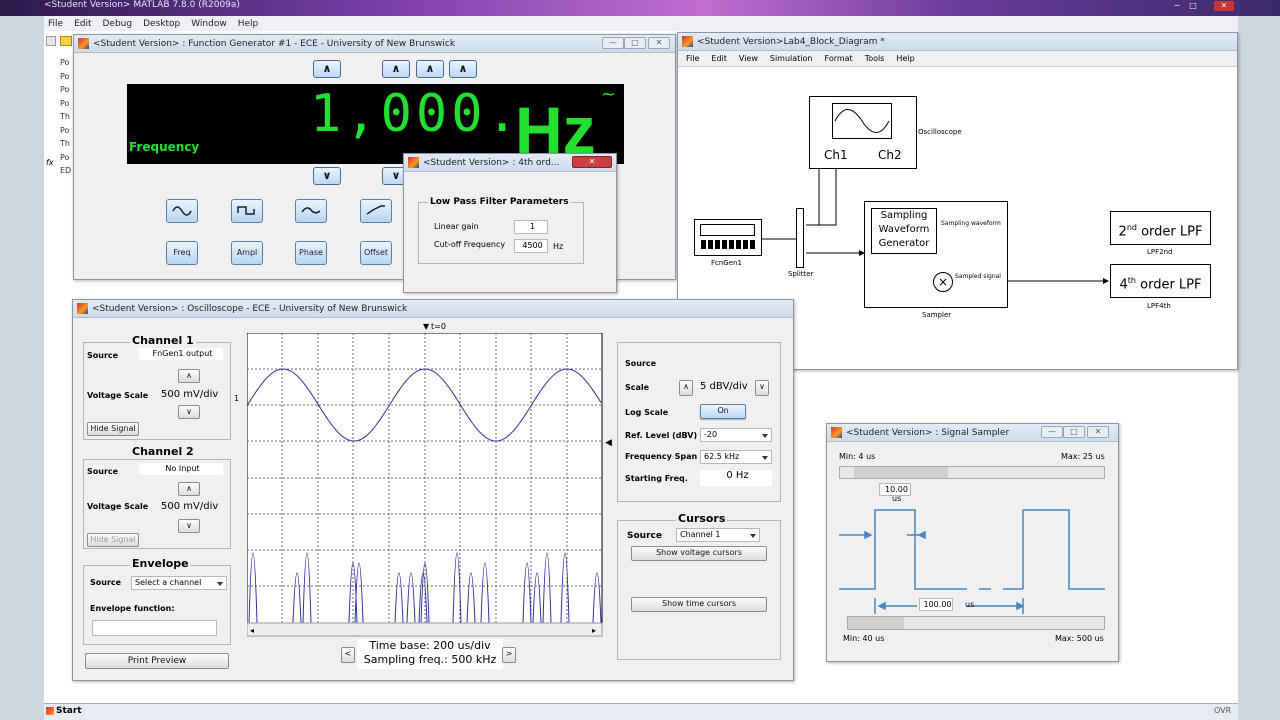 The image size is (1280, 720). I want to click on envelope-source-label: Source, so click(106, 582).